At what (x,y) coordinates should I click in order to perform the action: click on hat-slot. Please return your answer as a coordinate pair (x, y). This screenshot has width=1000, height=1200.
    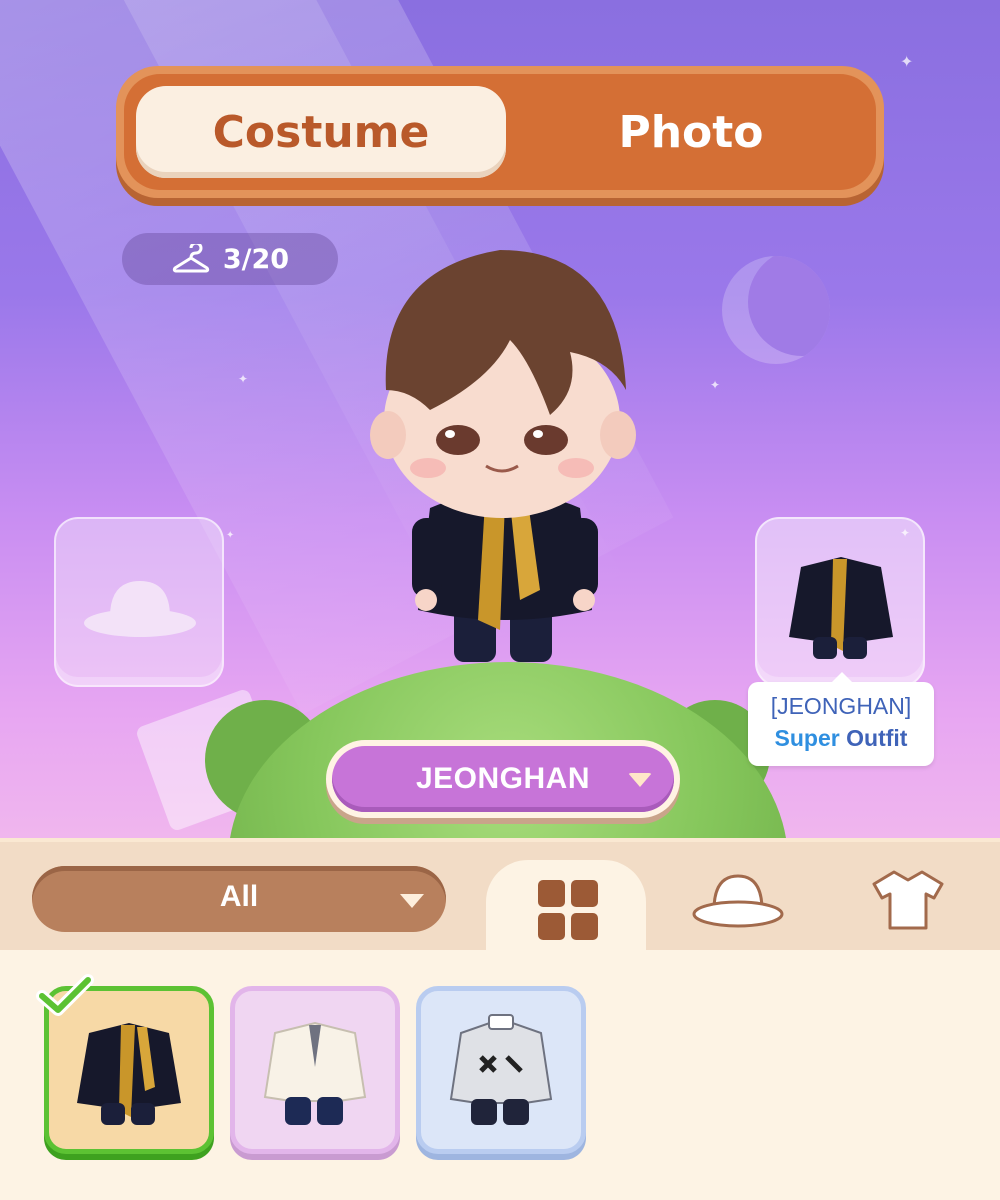
    Looking at the image, I should click on (139, 602).